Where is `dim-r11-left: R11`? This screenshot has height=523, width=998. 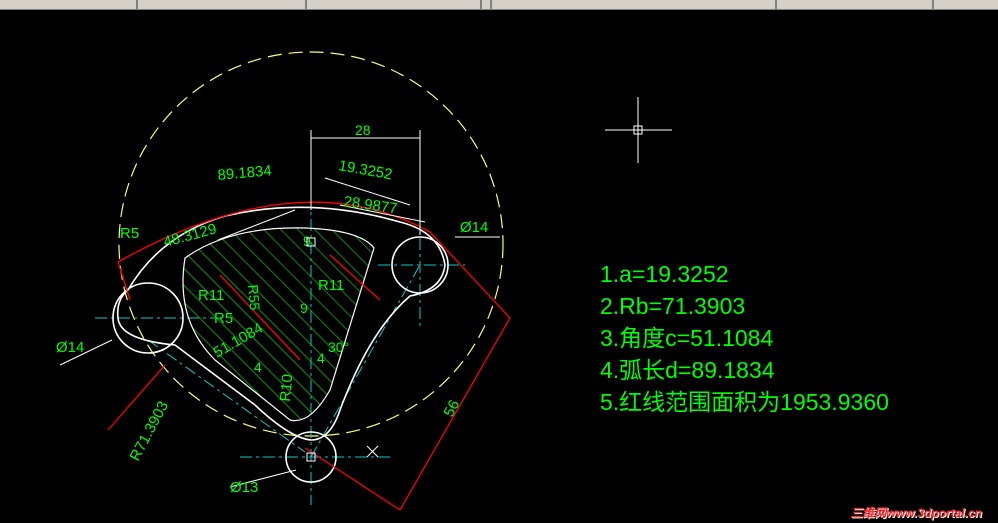 dim-r11-left: R11 is located at coordinates (211, 295).